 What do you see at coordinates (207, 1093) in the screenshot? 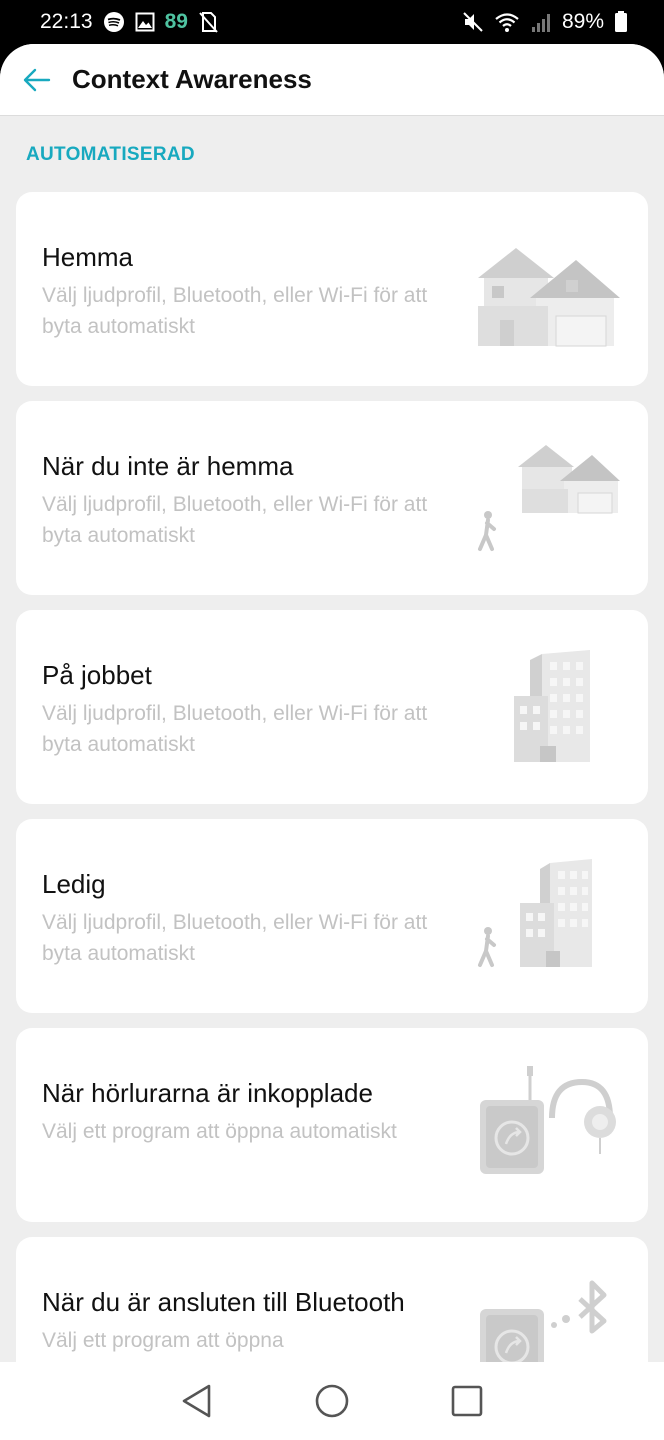
I see `card-title: När hörlurarna är inkopplade` at bounding box center [207, 1093].